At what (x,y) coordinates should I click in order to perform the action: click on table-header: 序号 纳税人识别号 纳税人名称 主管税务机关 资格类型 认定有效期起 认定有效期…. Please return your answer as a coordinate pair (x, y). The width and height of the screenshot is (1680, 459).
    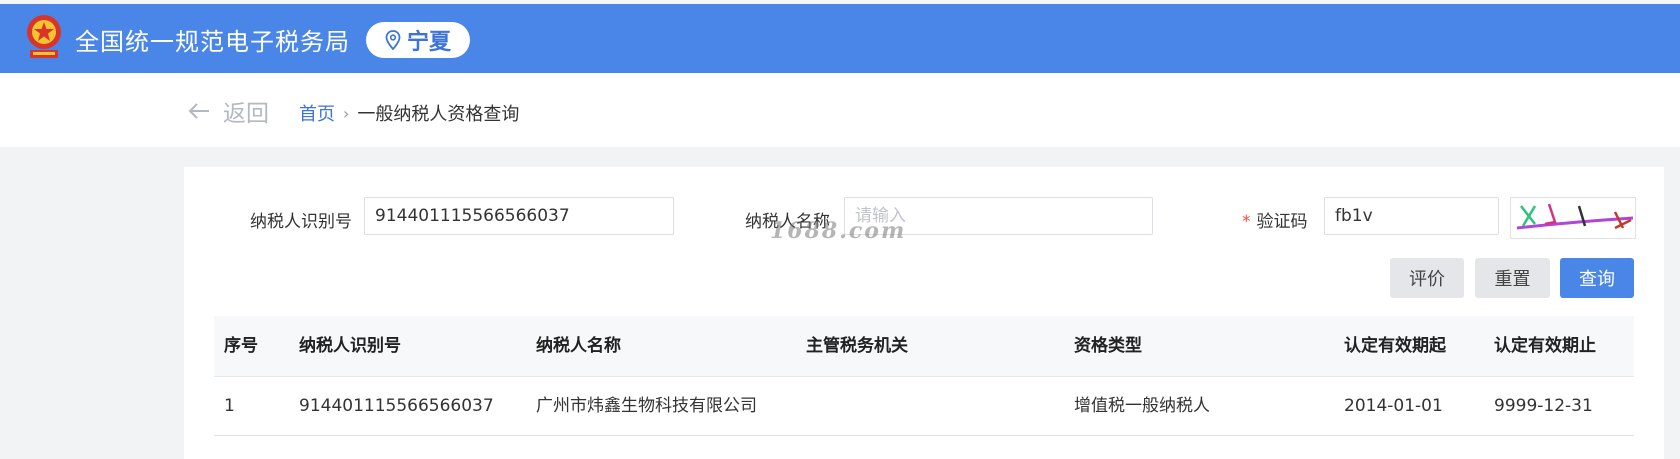
    Looking at the image, I should click on (924, 346).